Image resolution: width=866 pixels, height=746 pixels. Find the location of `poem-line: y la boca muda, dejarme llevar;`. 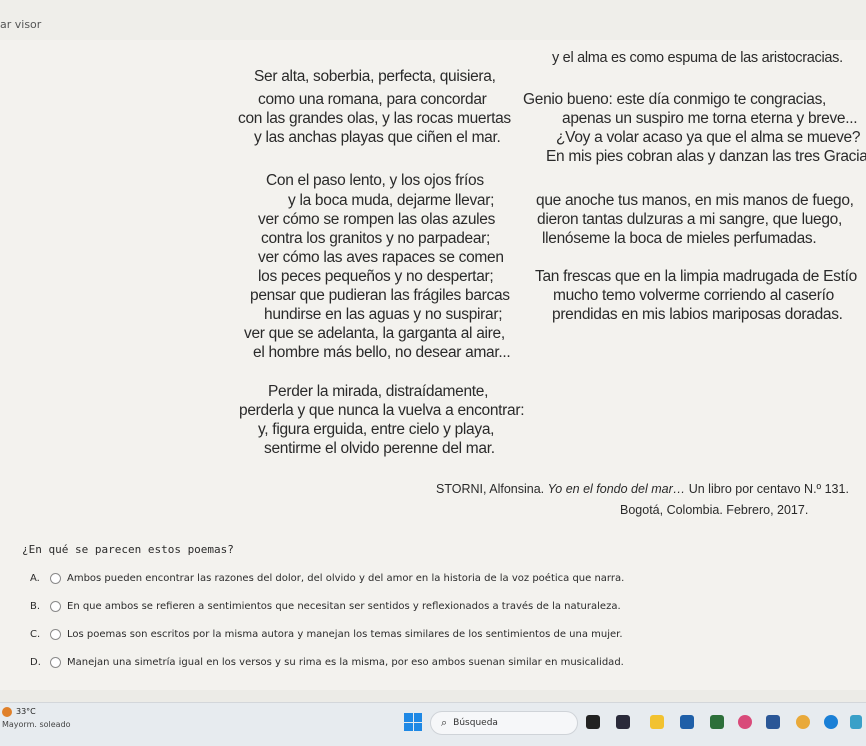

poem-line: y la boca muda, dejarme llevar; is located at coordinates (391, 200).